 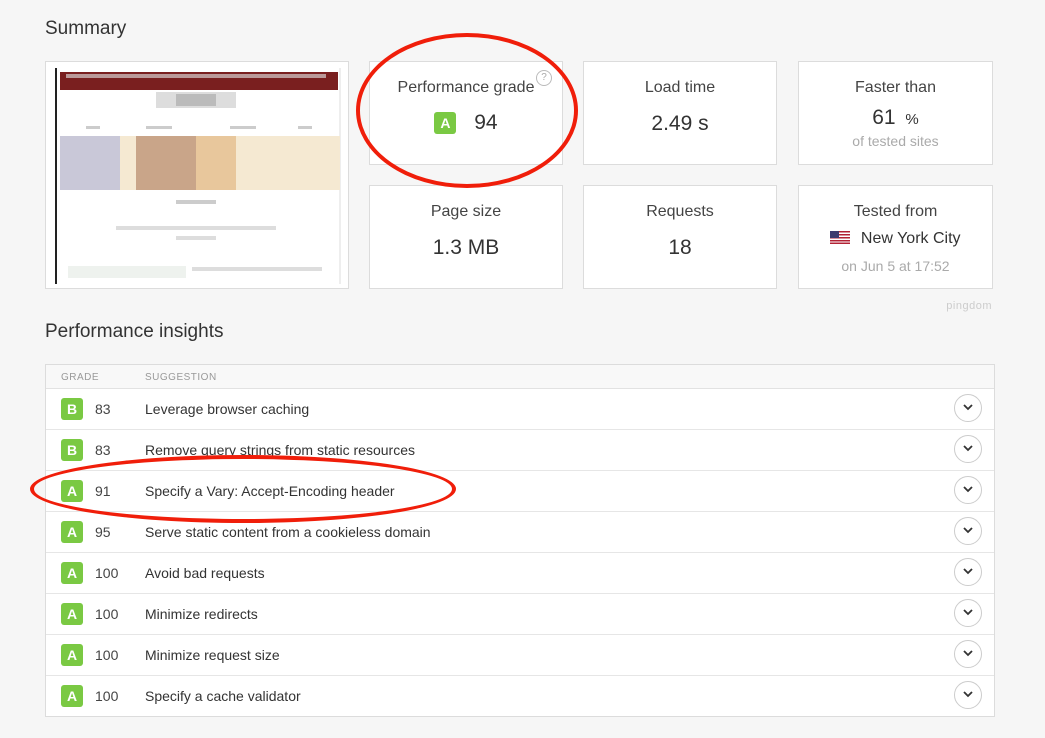 What do you see at coordinates (445, 123) in the screenshot?
I see `performance-grade-badge: A` at bounding box center [445, 123].